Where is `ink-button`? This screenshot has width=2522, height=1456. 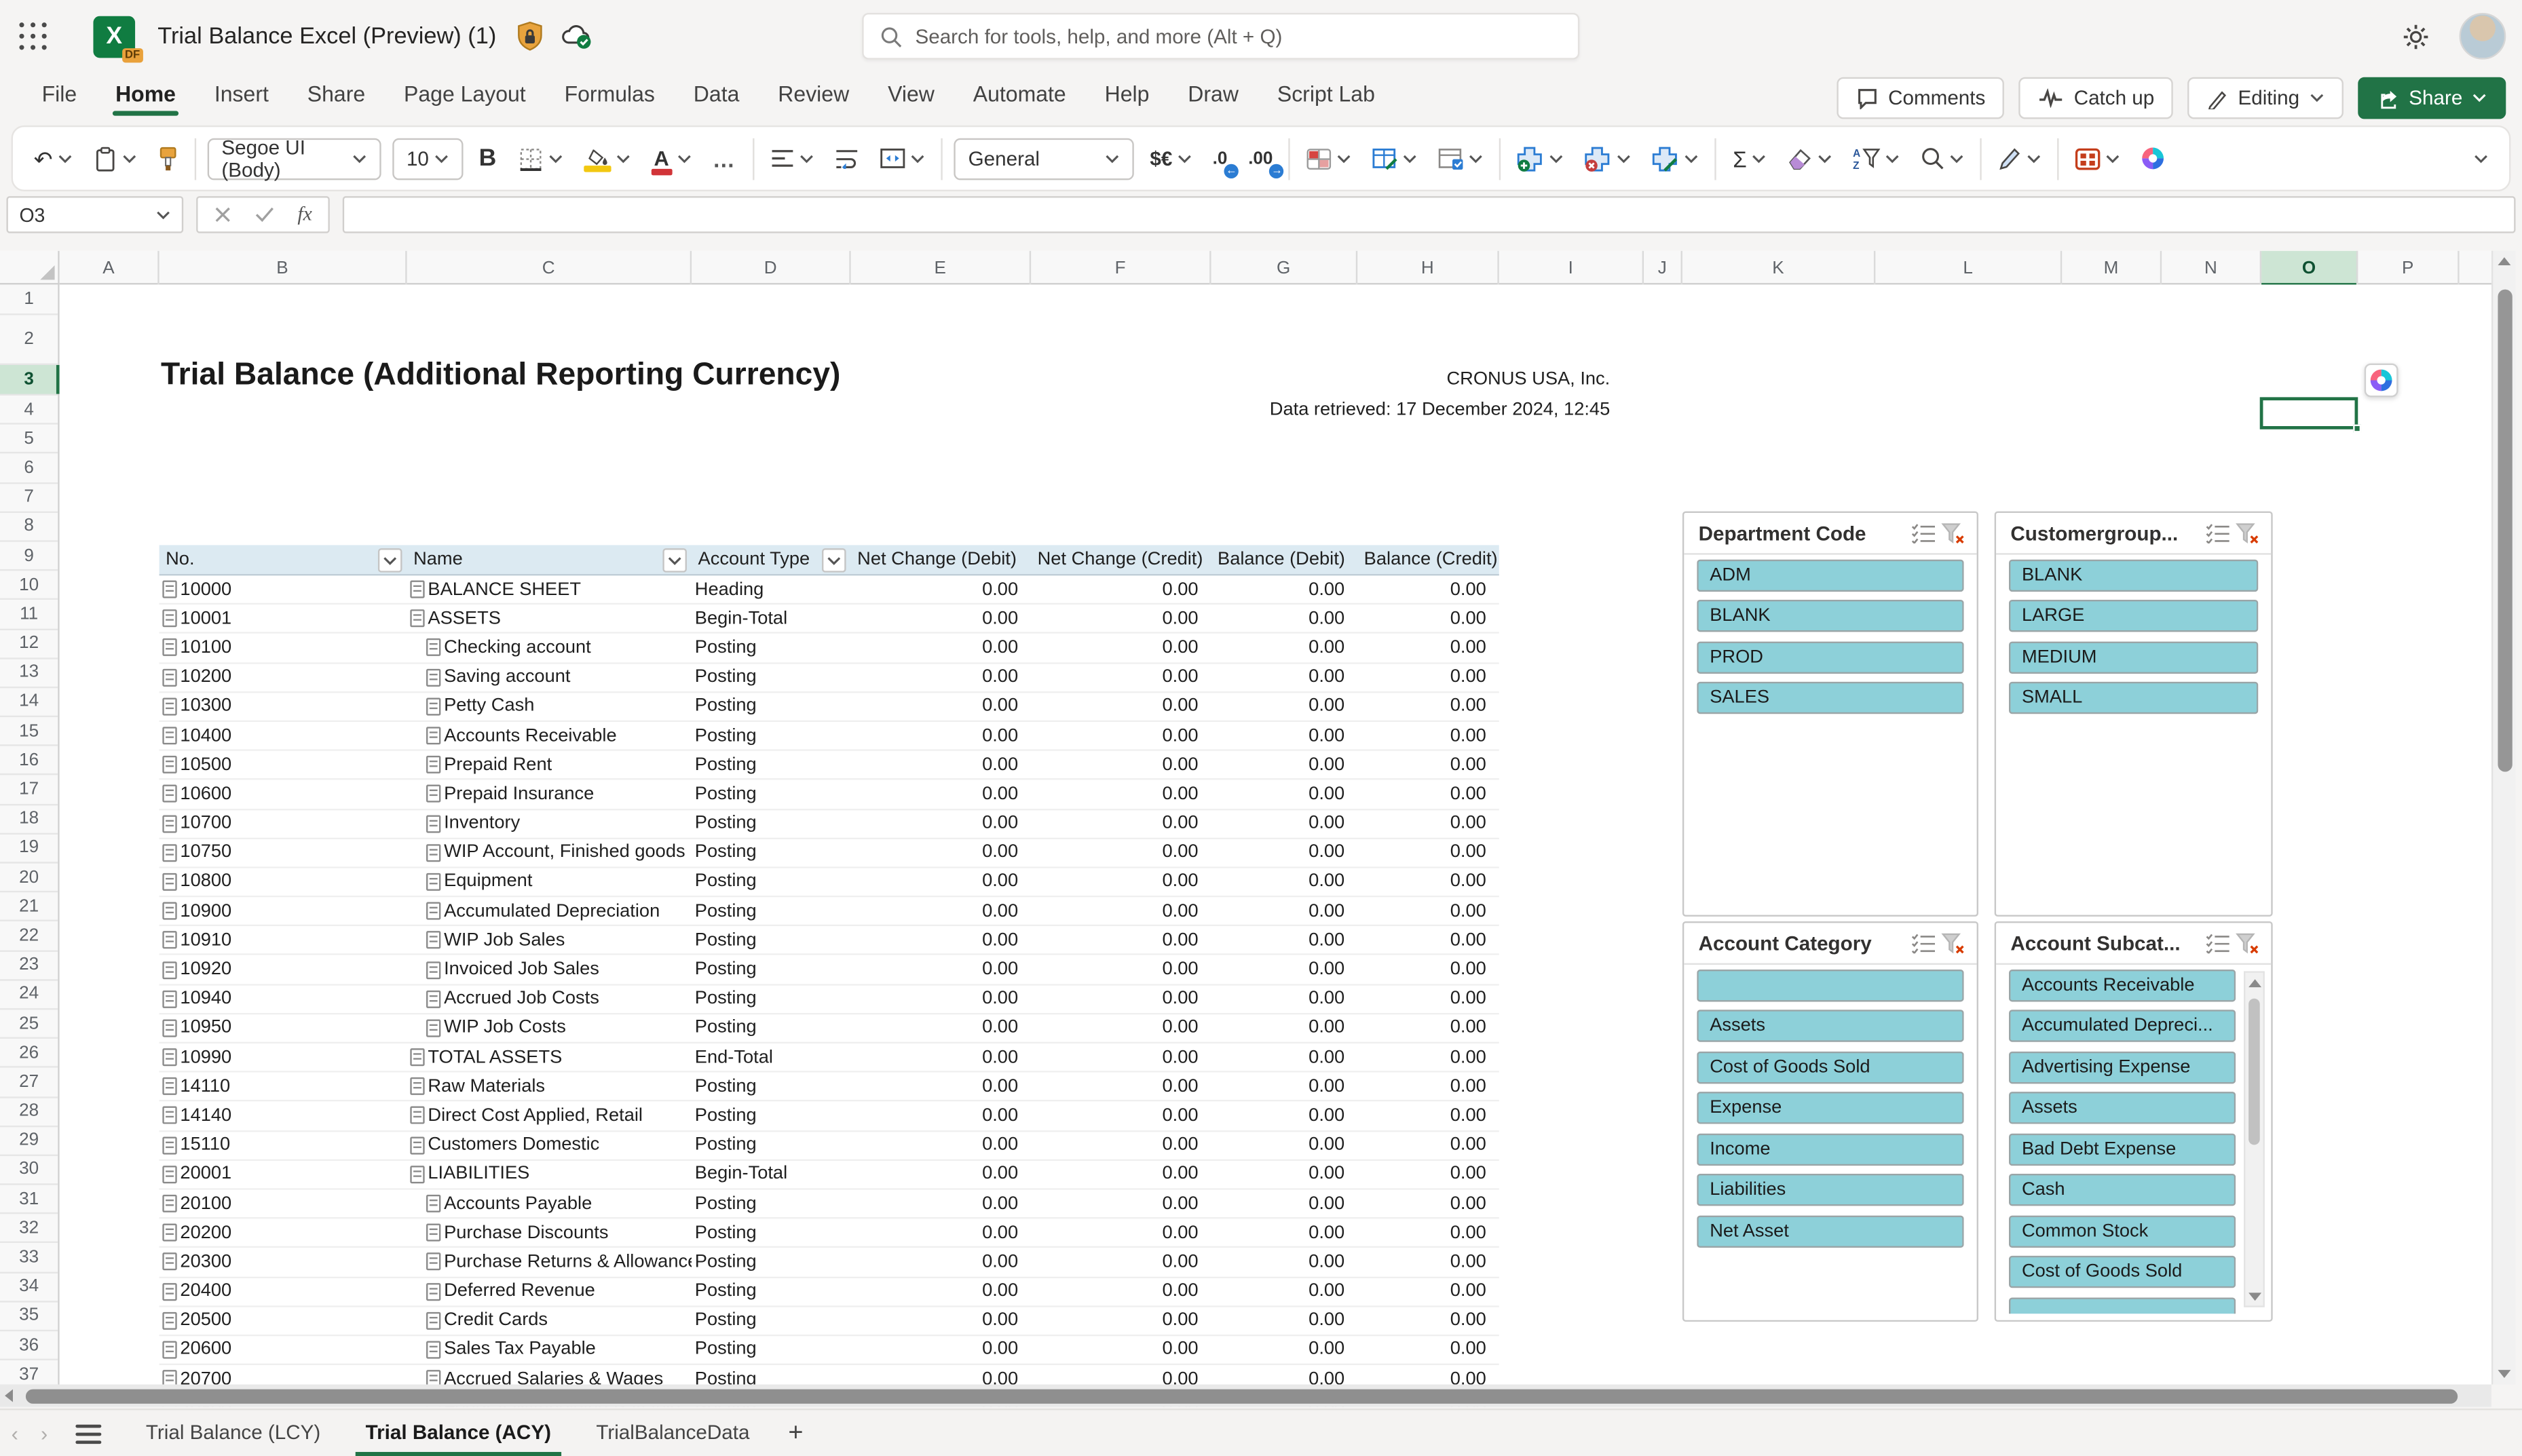 ink-button is located at coordinates (2020, 159).